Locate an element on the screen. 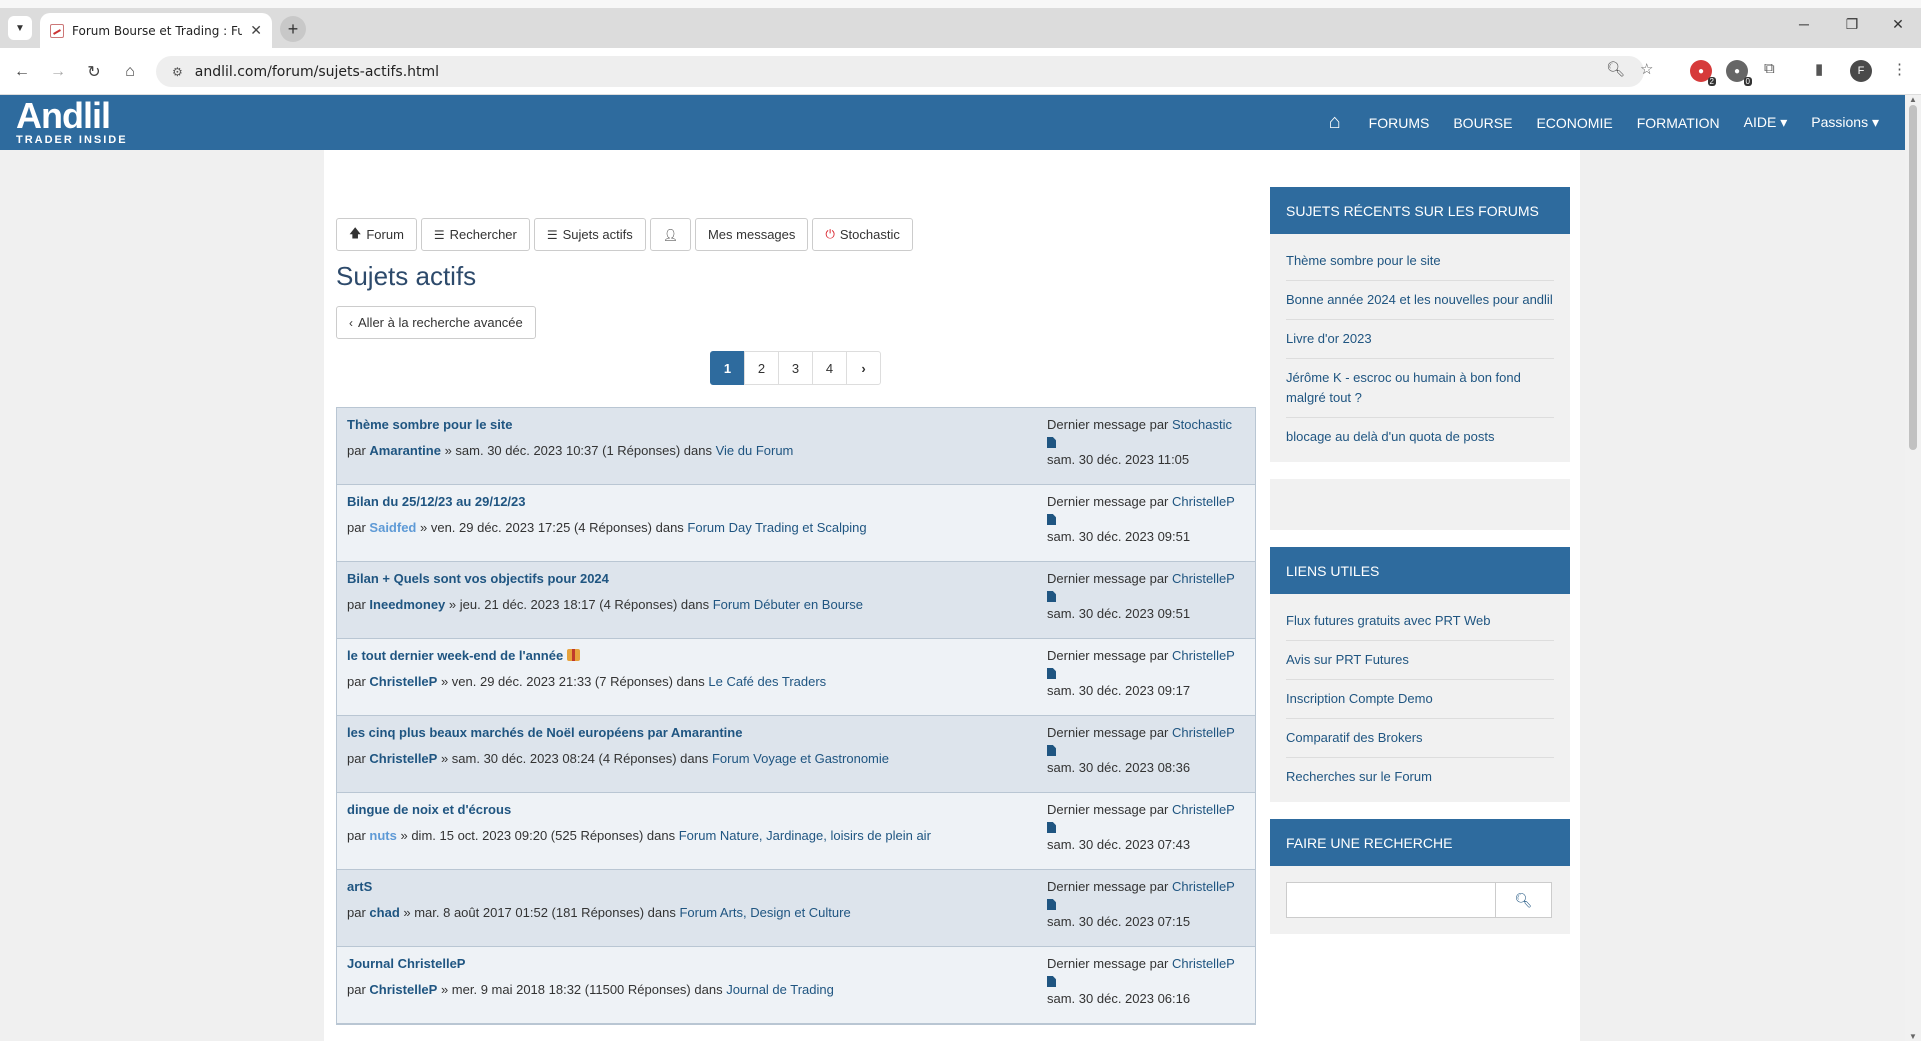 This screenshot has width=1921, height=1041. active-topics-button: ☰ Sujets actifs is located at coordinates (589, 234).